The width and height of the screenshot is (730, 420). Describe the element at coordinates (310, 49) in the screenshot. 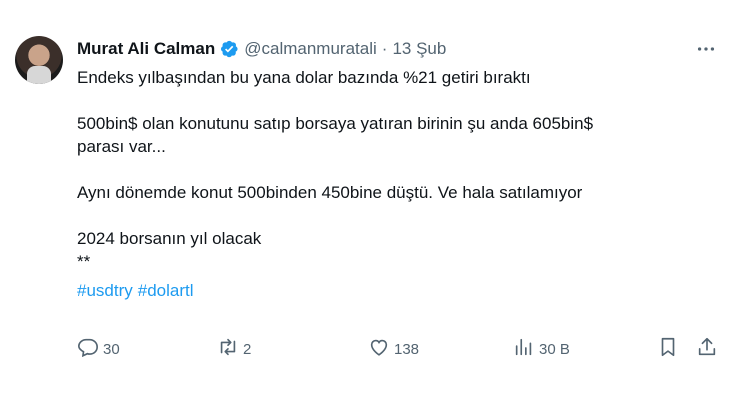

I see `author-handle: @calmanmuratali` at that location.